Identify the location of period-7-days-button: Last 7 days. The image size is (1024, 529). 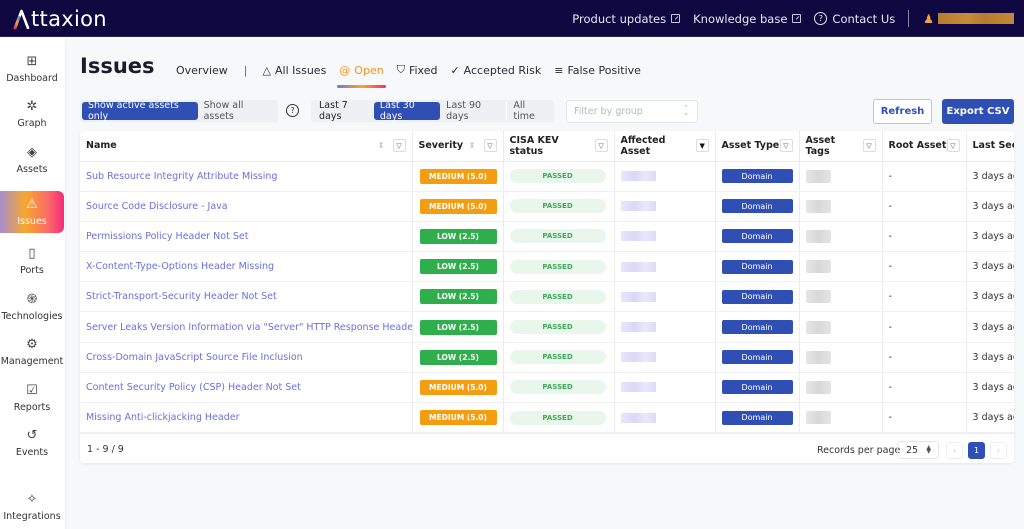
(343, 111).